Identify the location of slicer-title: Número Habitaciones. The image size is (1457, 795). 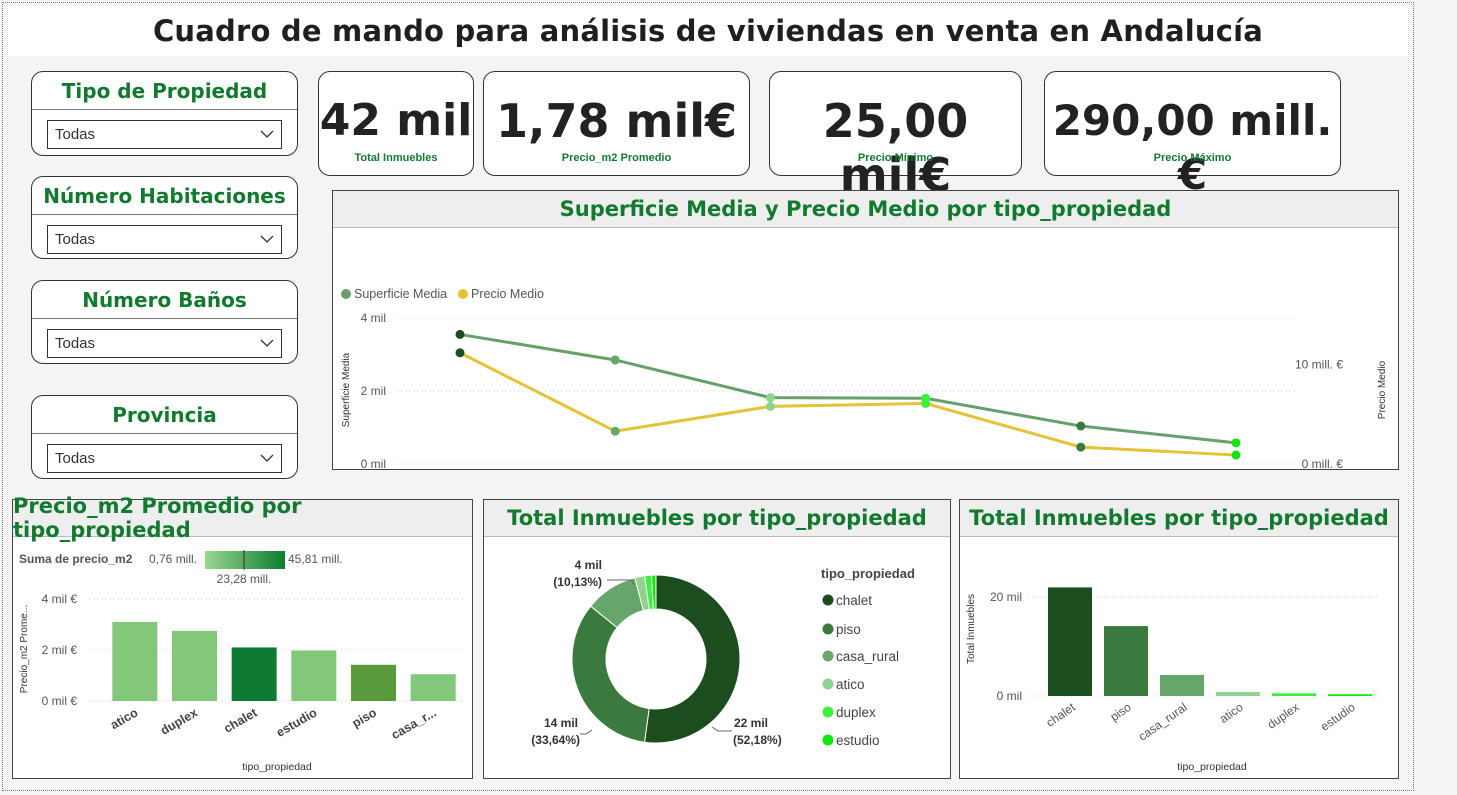
(164, 195).